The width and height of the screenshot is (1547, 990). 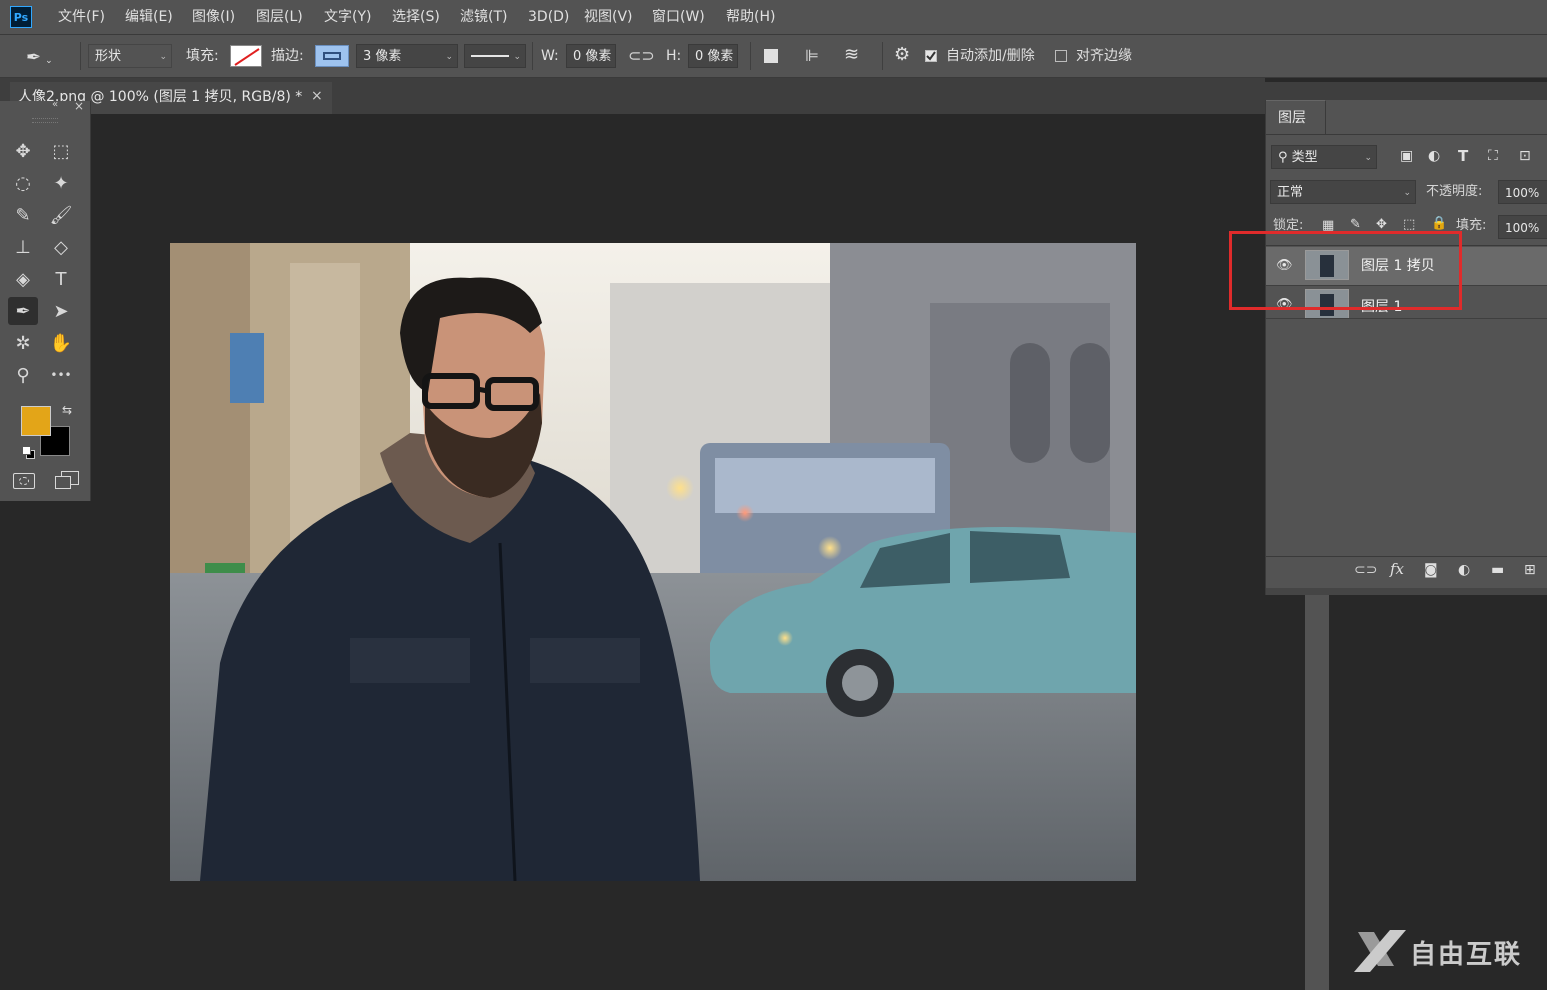 What do you see at coordinates (1434, 156) in the screenshot?
I see `filter-adjustment-icon: ◐` at bounding box center [1434, 156].